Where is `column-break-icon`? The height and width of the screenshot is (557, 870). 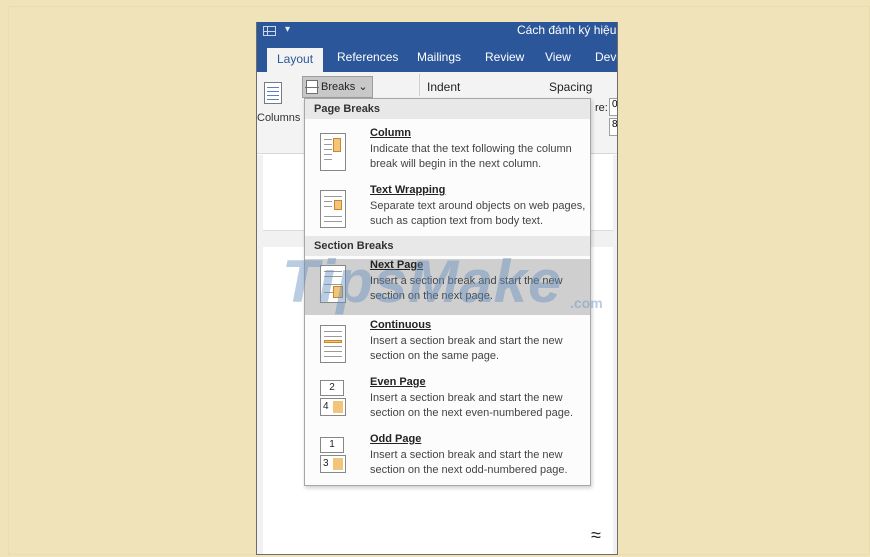
column-break-icon is located at coordinates (333, 152).